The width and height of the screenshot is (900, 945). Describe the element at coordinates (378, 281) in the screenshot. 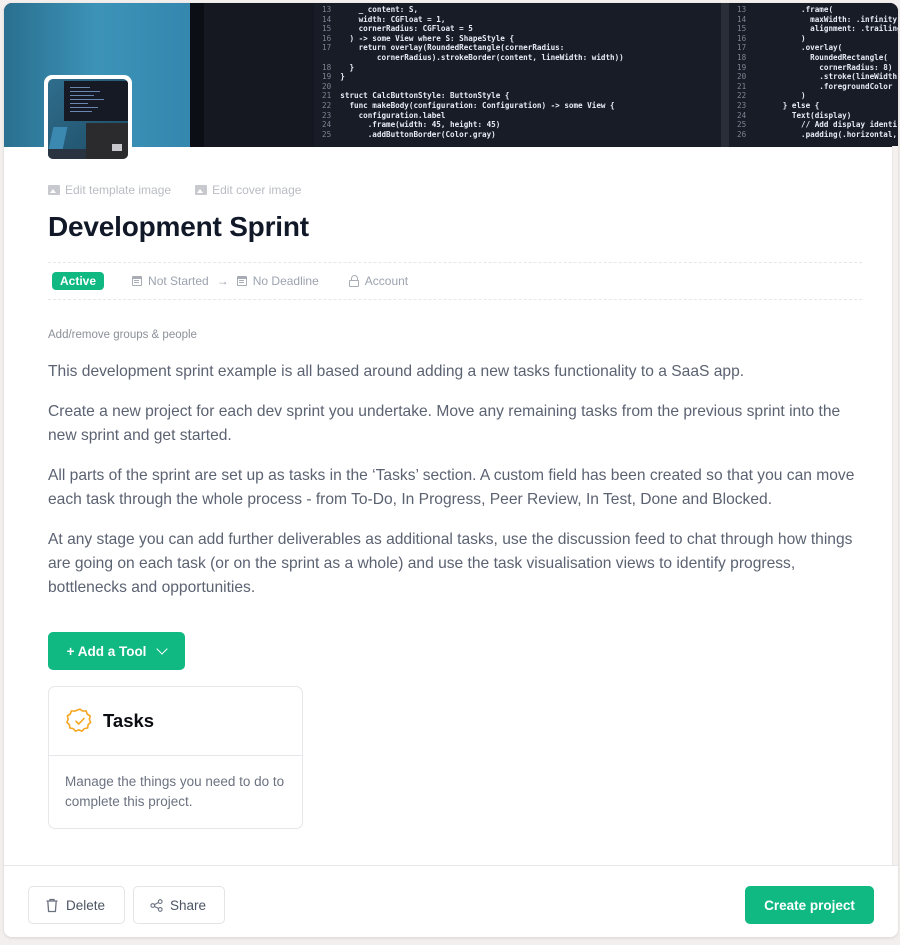

I see `access-setting: Account` at that location.